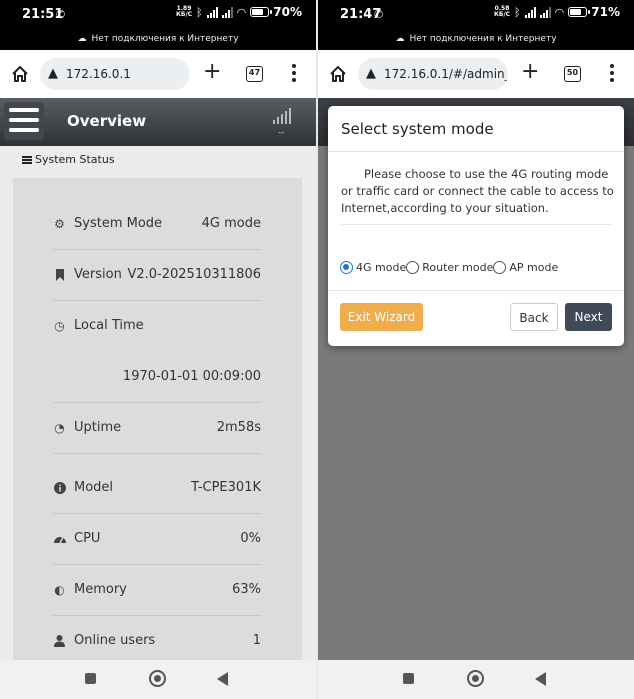 The height and width of the screenshot is (699, 634). What do you see at coordinates (59, 590) in the screenshot?
I see `contrast-icon: ◐` at bounding box center [59, 590].